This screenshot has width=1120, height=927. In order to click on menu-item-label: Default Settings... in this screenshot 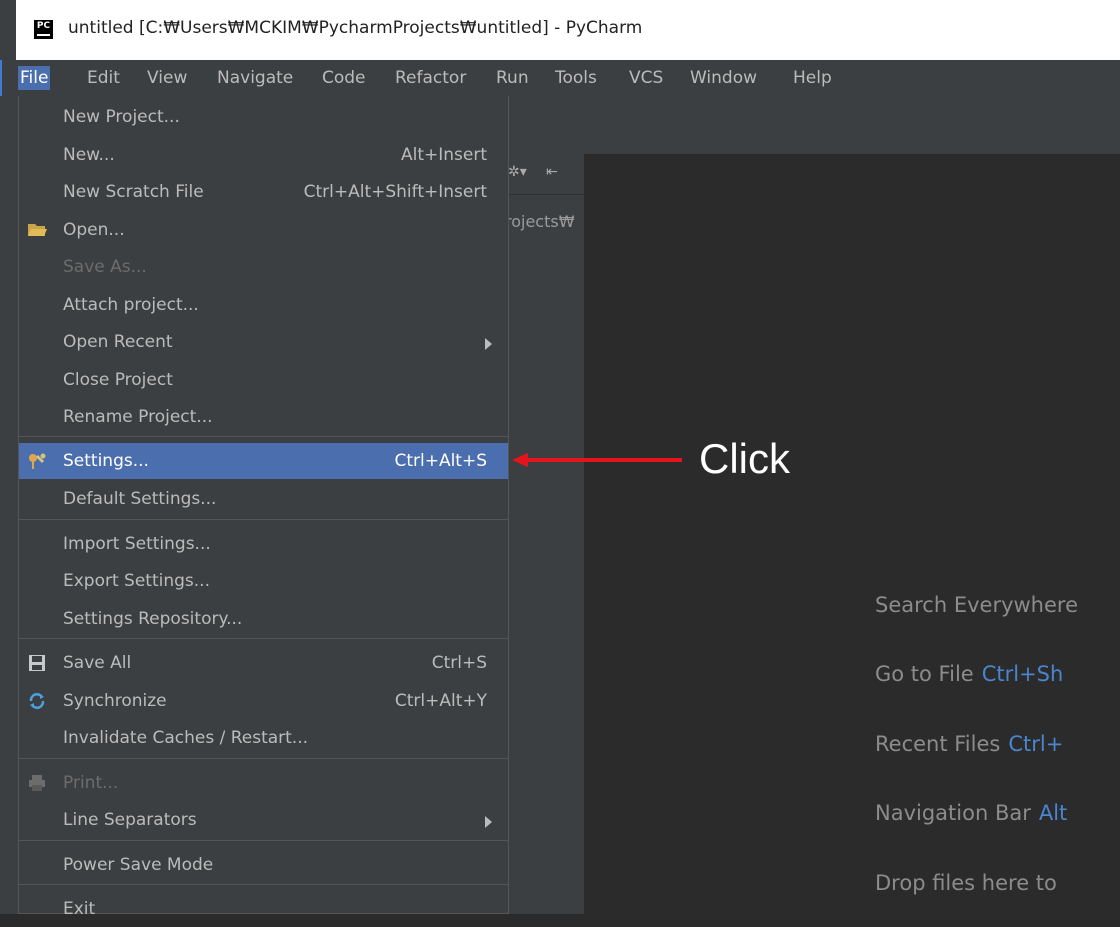, I will do `click(140, 499)`.